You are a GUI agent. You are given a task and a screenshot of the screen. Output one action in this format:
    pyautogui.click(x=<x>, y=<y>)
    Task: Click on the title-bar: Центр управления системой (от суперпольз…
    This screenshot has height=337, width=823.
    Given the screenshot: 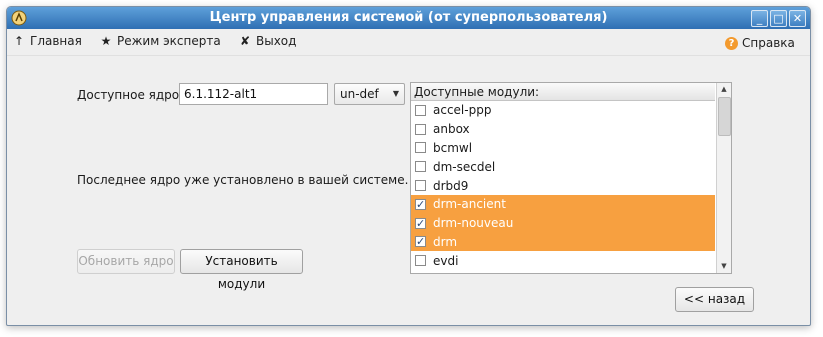 What is the action you would take?
    pyautogui.click(x=408, y=18)
    